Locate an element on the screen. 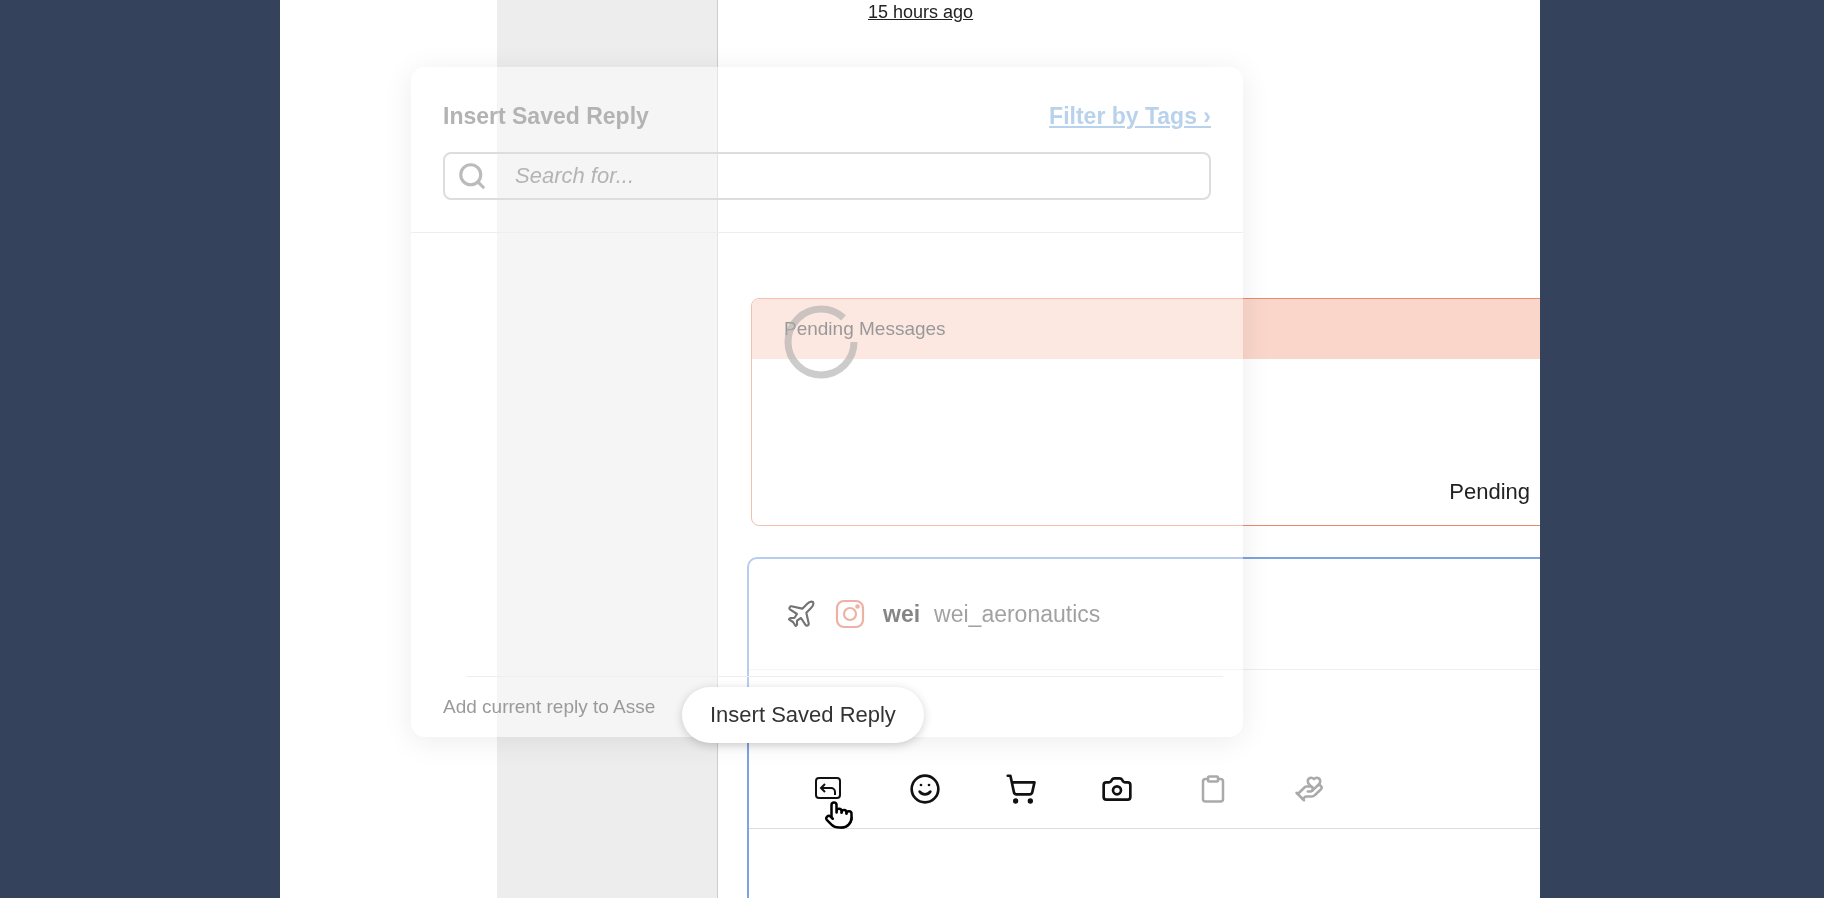 The width and height of the screenshot is (1824, 898). popup-title: Insert Saved Reply is located at coordinates (546, 116).